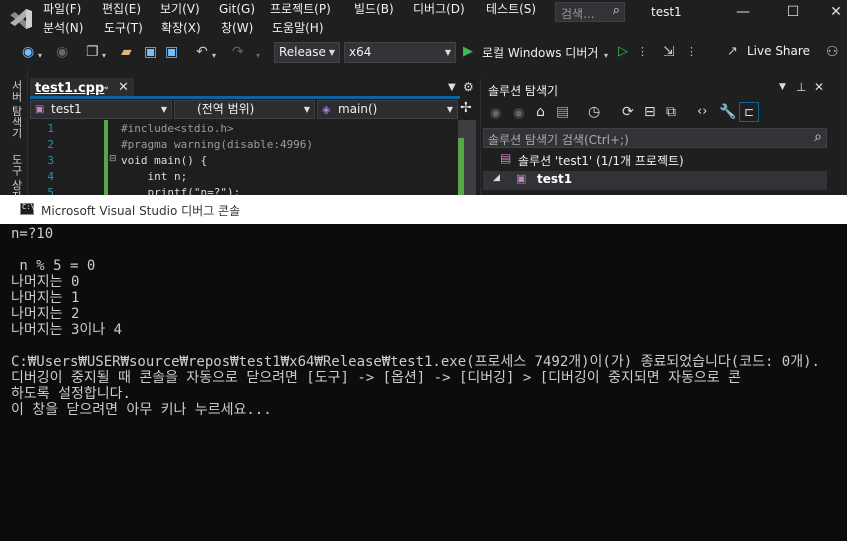  Describe the element at coordinates (554, 179) in the screenshot. I see `project-item: test1` at that location.